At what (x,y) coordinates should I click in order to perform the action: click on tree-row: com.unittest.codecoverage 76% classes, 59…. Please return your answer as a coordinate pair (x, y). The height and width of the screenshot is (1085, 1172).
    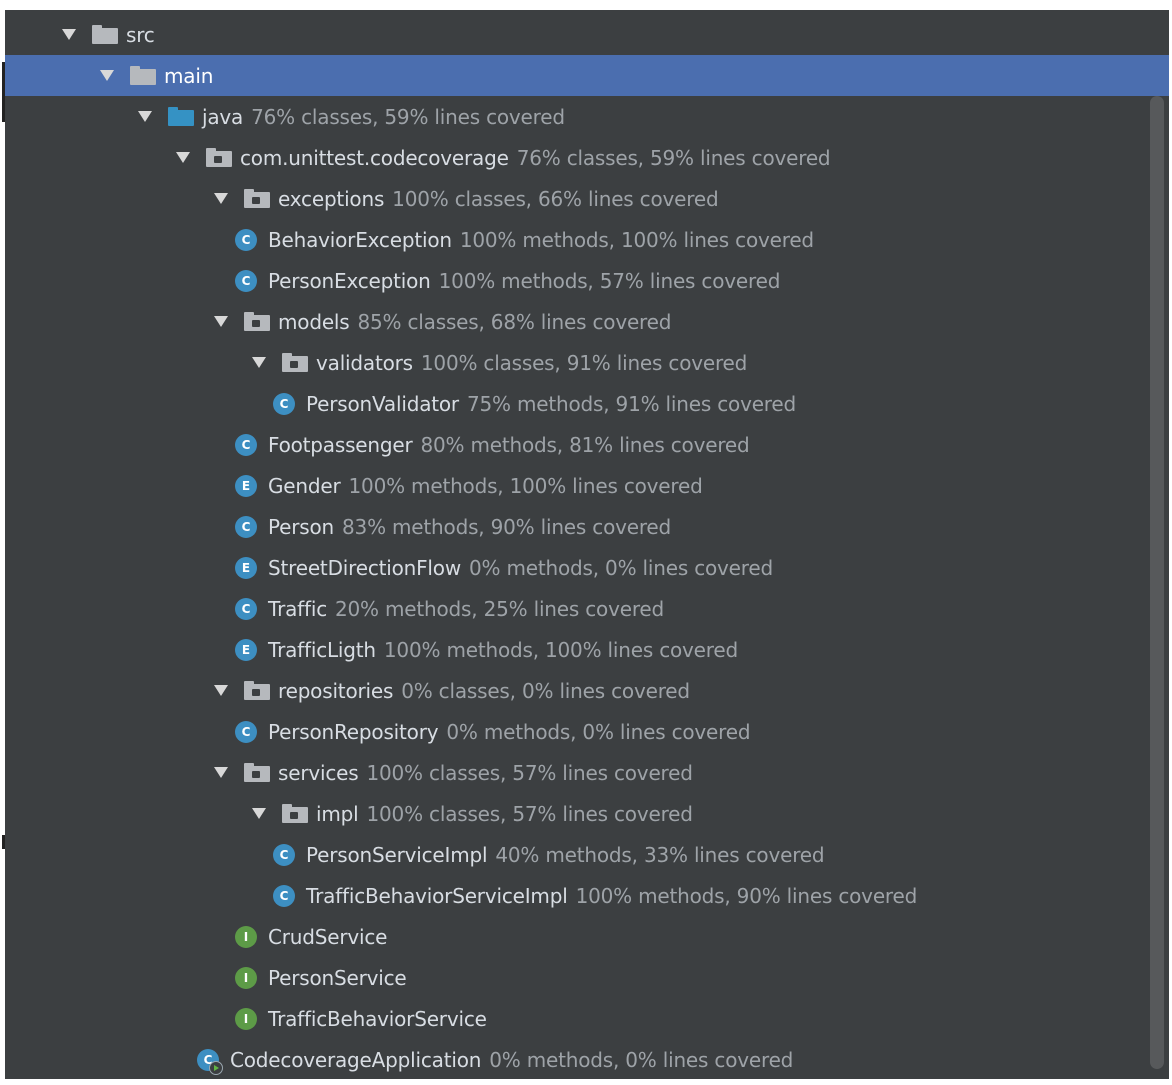
    Looking at the image, I should click on (587, 157).